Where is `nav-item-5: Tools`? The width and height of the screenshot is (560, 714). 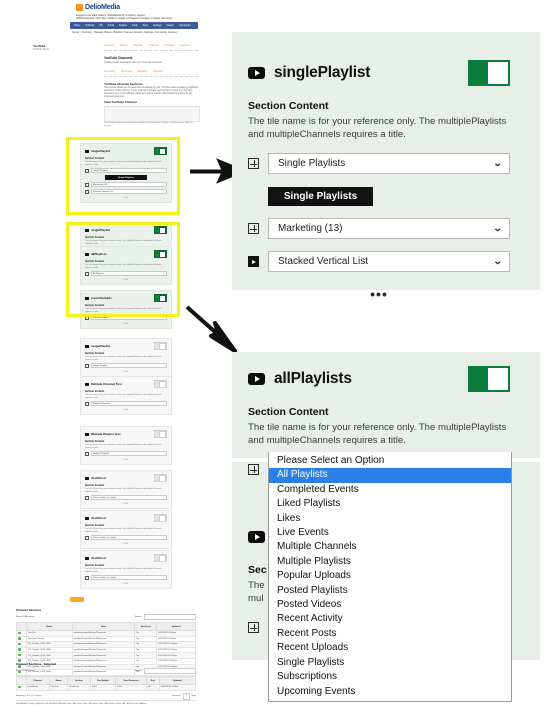 nav-item-5: Tools is located at coordinates (135, 25).